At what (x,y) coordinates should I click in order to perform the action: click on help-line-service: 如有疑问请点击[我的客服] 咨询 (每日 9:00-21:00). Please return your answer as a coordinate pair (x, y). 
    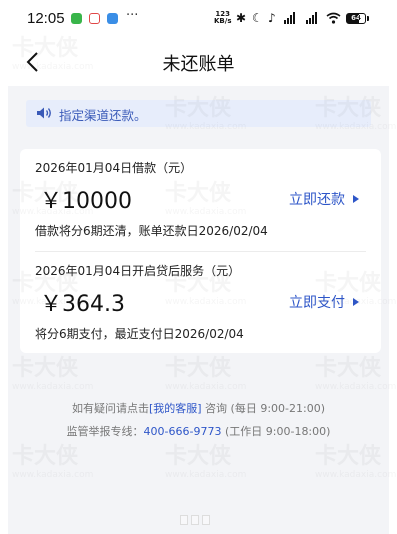
    Looking at the image, I should click on (198, 408).